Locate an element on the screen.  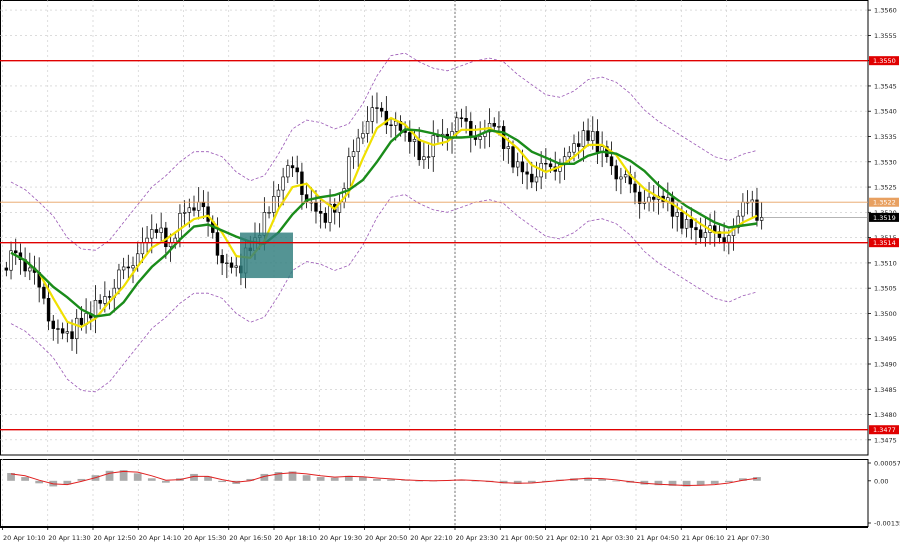
price-level-label: 1.3477 is located at coordinates (884, 430).